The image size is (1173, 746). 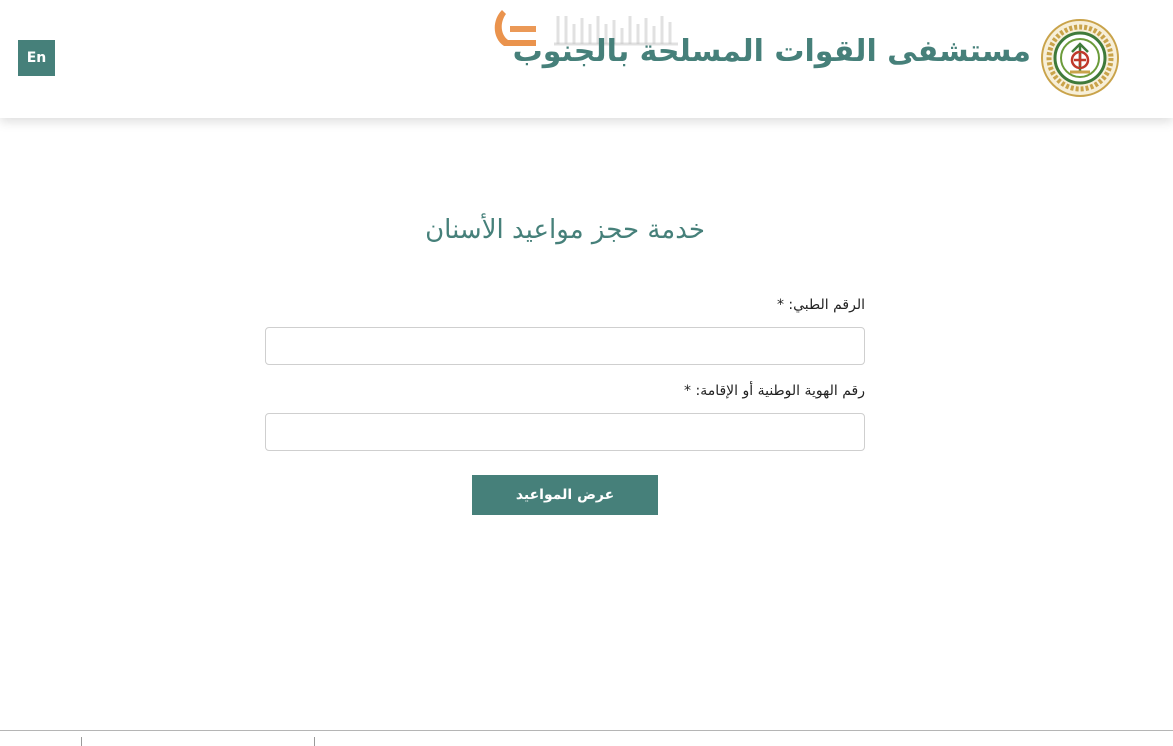 What do you see at coordinates (586, 738) in the screenshot?
I see `footer-bar` at bounding box center [586, 738].